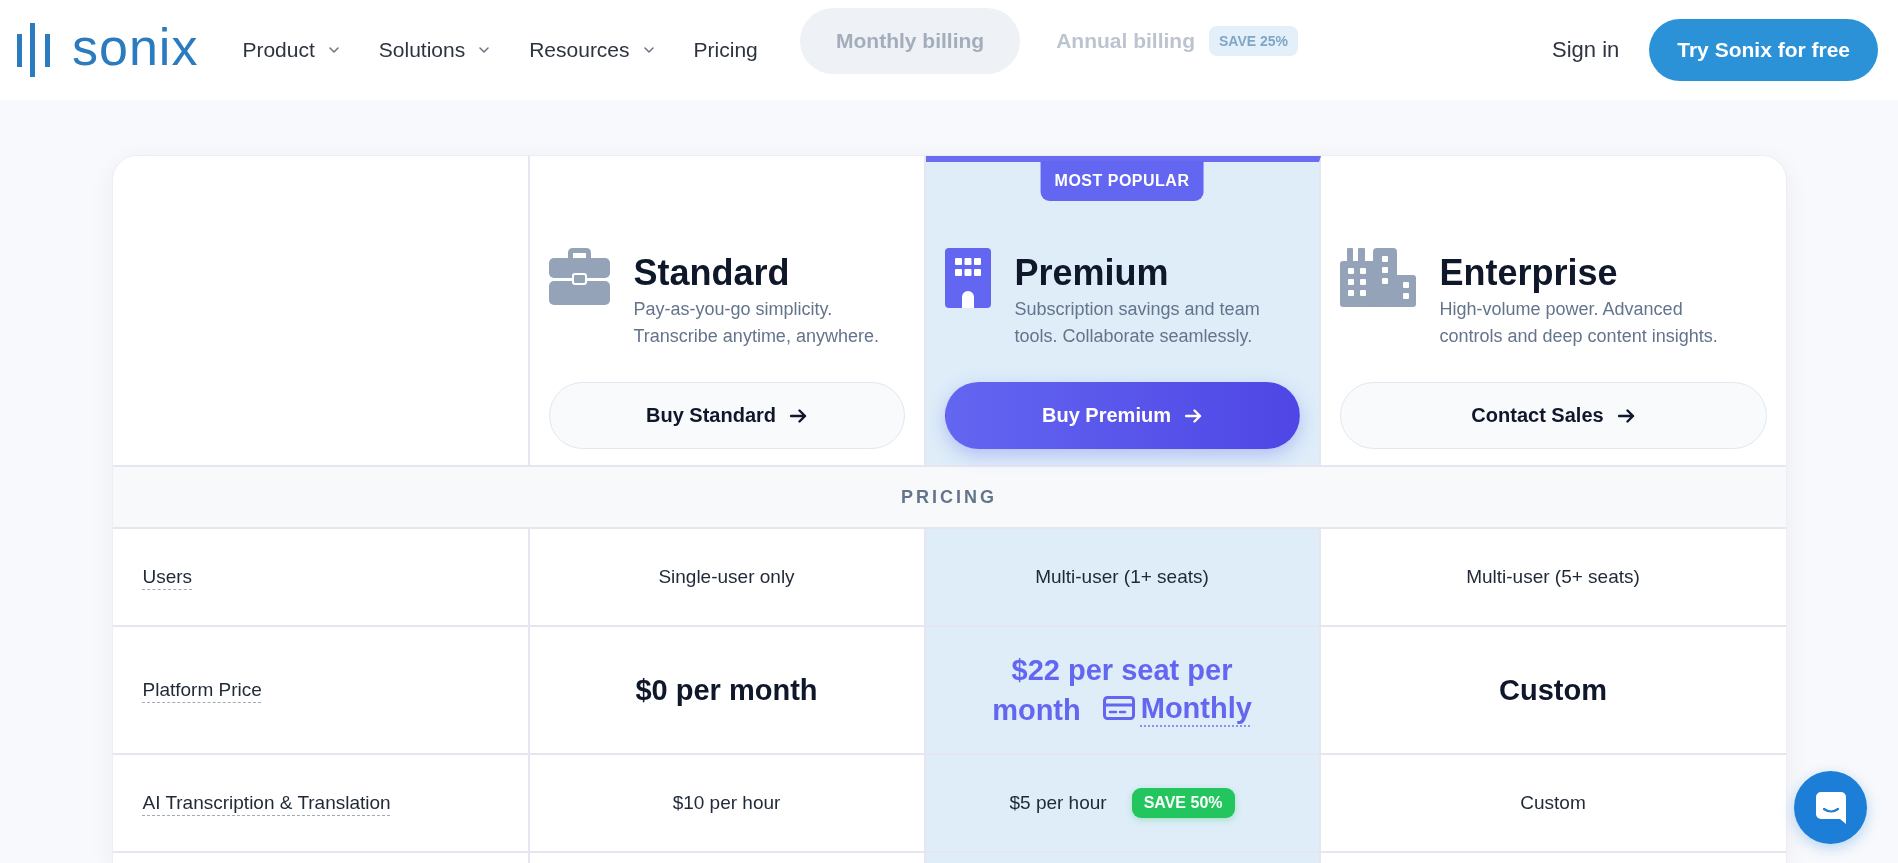  I want to click on credit-card-icon, so click(1118, 708).